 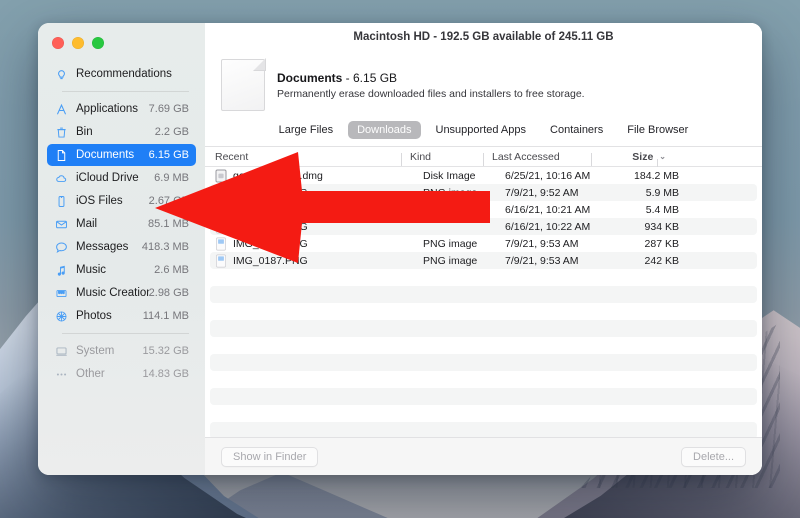 What do you see at coordinates (94, 316) in the screenshot?
I see `sidebar-item-label: Photos` at bounding box center [94, 316].